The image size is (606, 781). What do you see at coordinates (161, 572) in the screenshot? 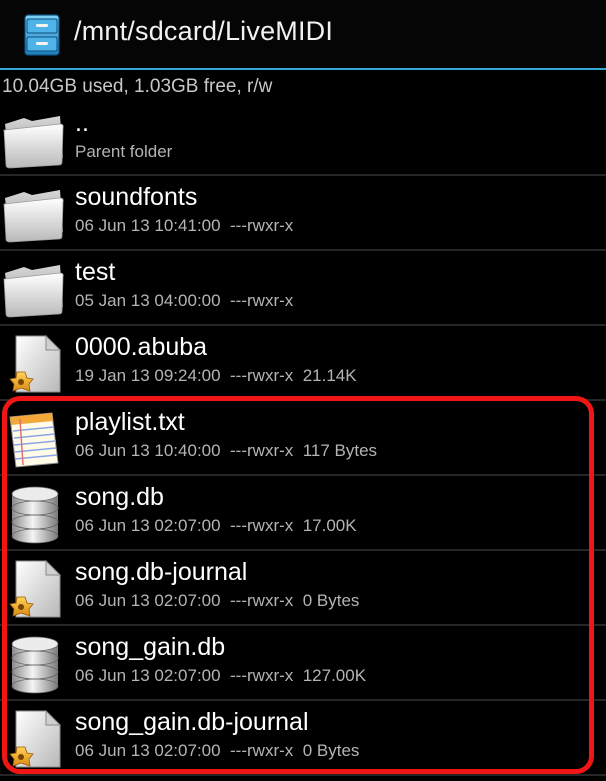
I see `file-name: song.db-journal` at bounding box center [161, 572].